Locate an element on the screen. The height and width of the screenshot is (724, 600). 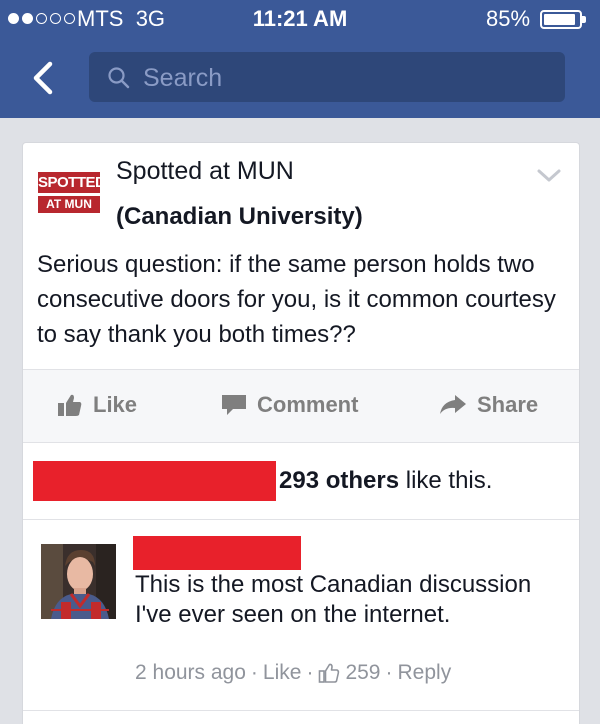
search-icon is located at coordinates (119, 78).